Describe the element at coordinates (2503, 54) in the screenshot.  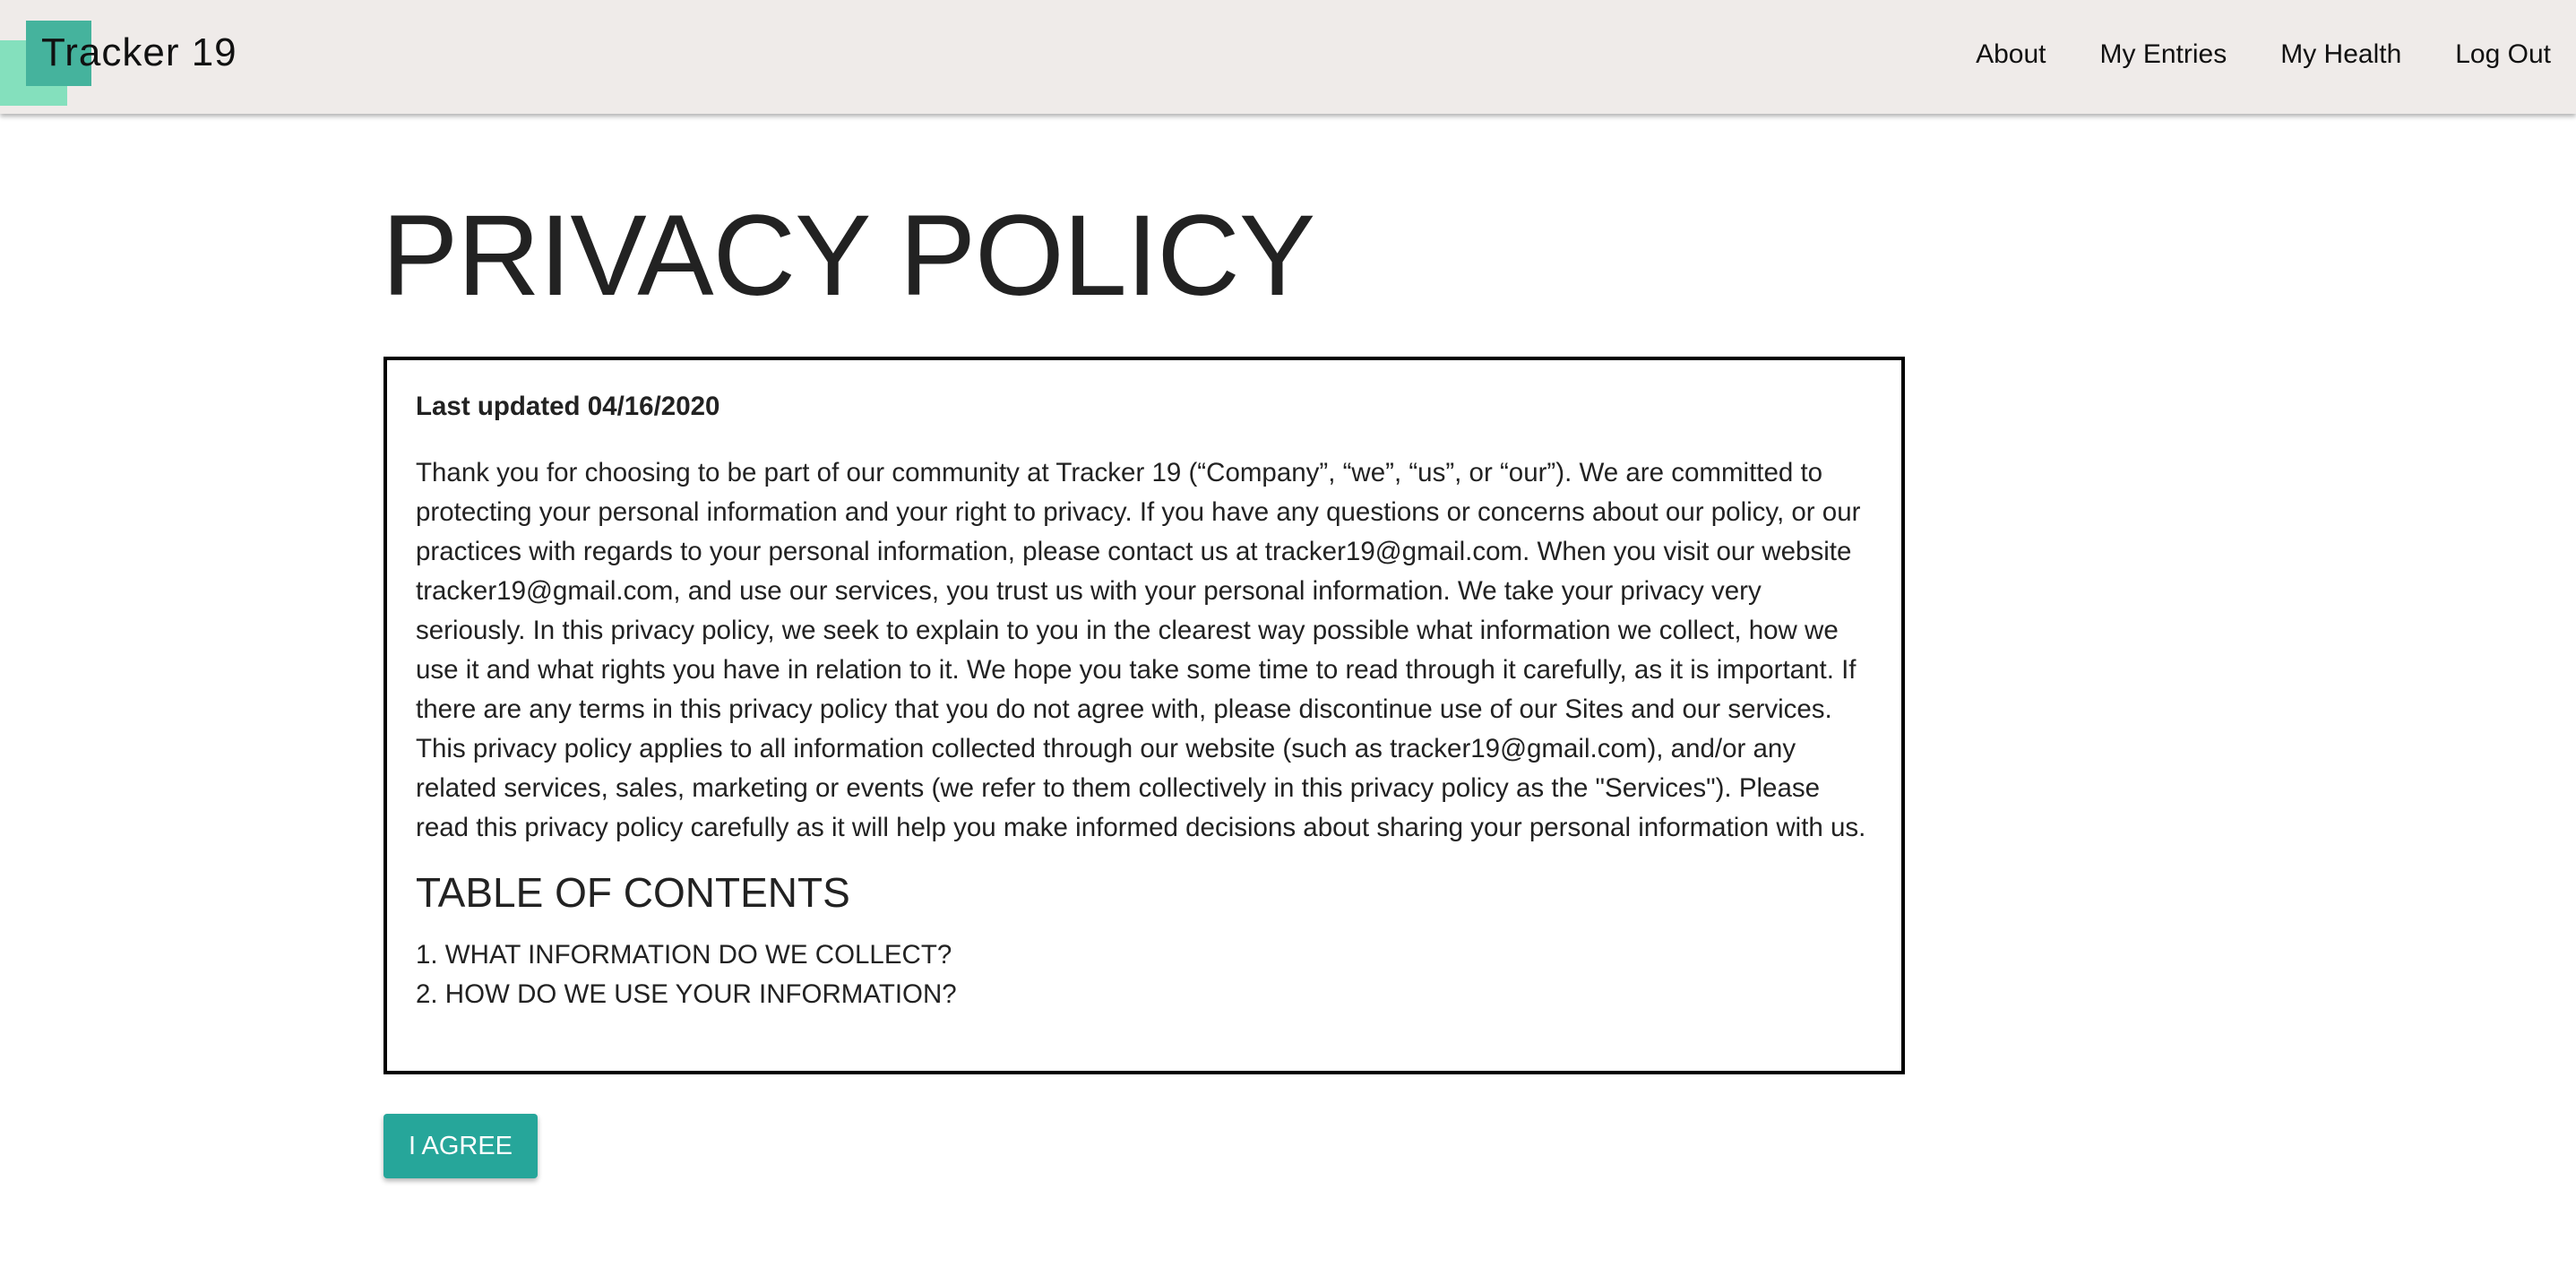
I see `nav-log-out: Log Out` at that location.